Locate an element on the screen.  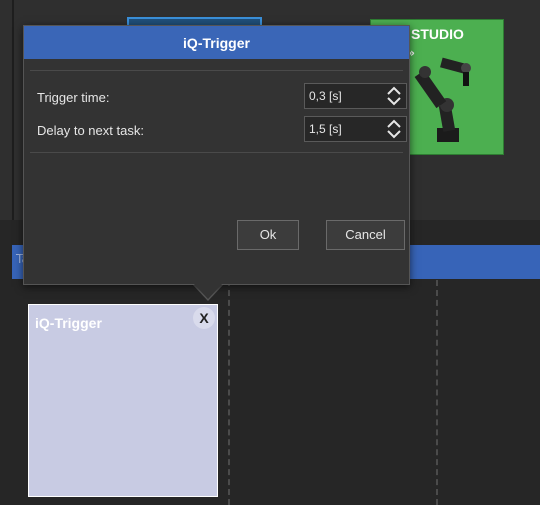
dialog-title: iQ-Trigger is located at coordinates (216, 43).